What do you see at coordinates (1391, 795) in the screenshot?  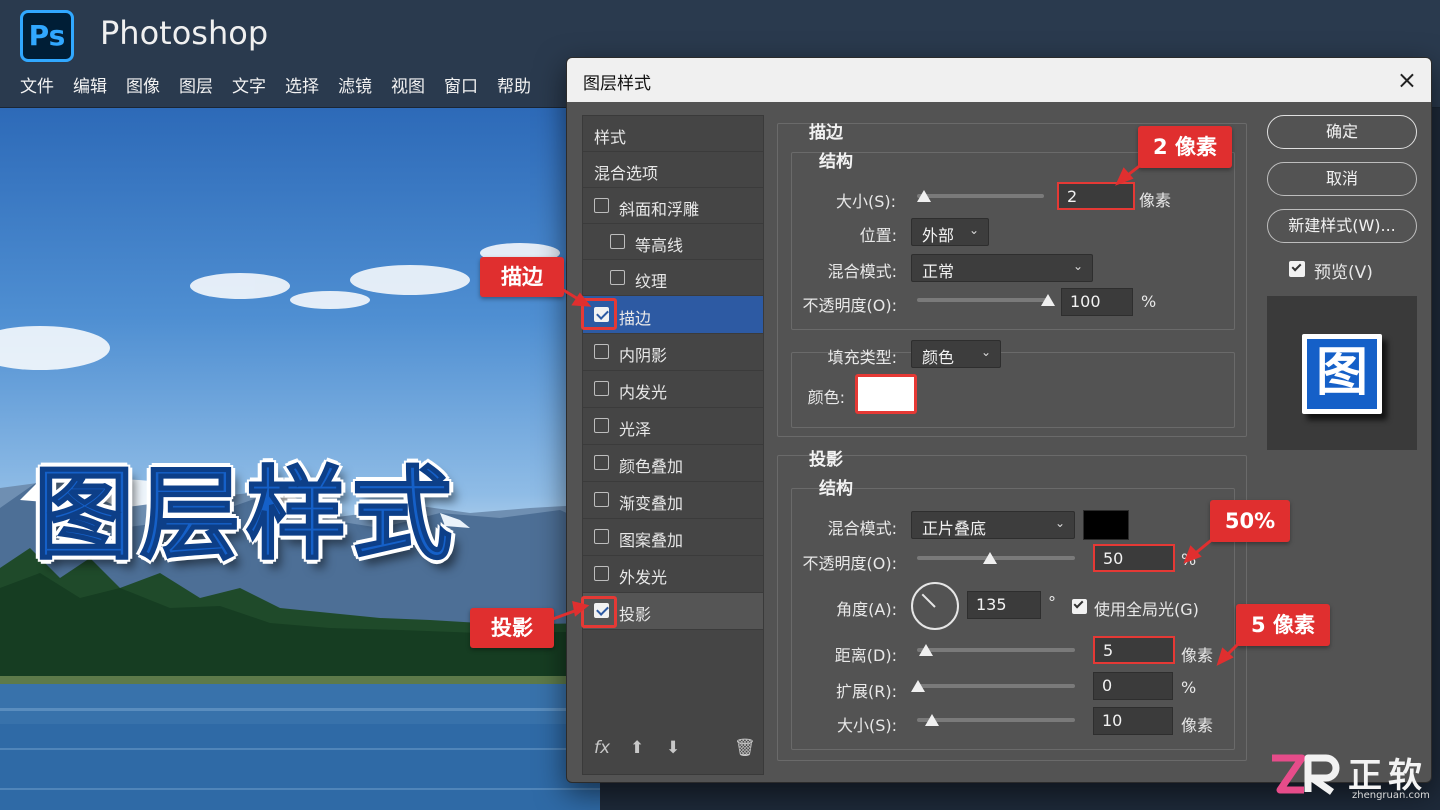 I see `watermark-url: zhengruan.com` at bounding box center [1391, 795].